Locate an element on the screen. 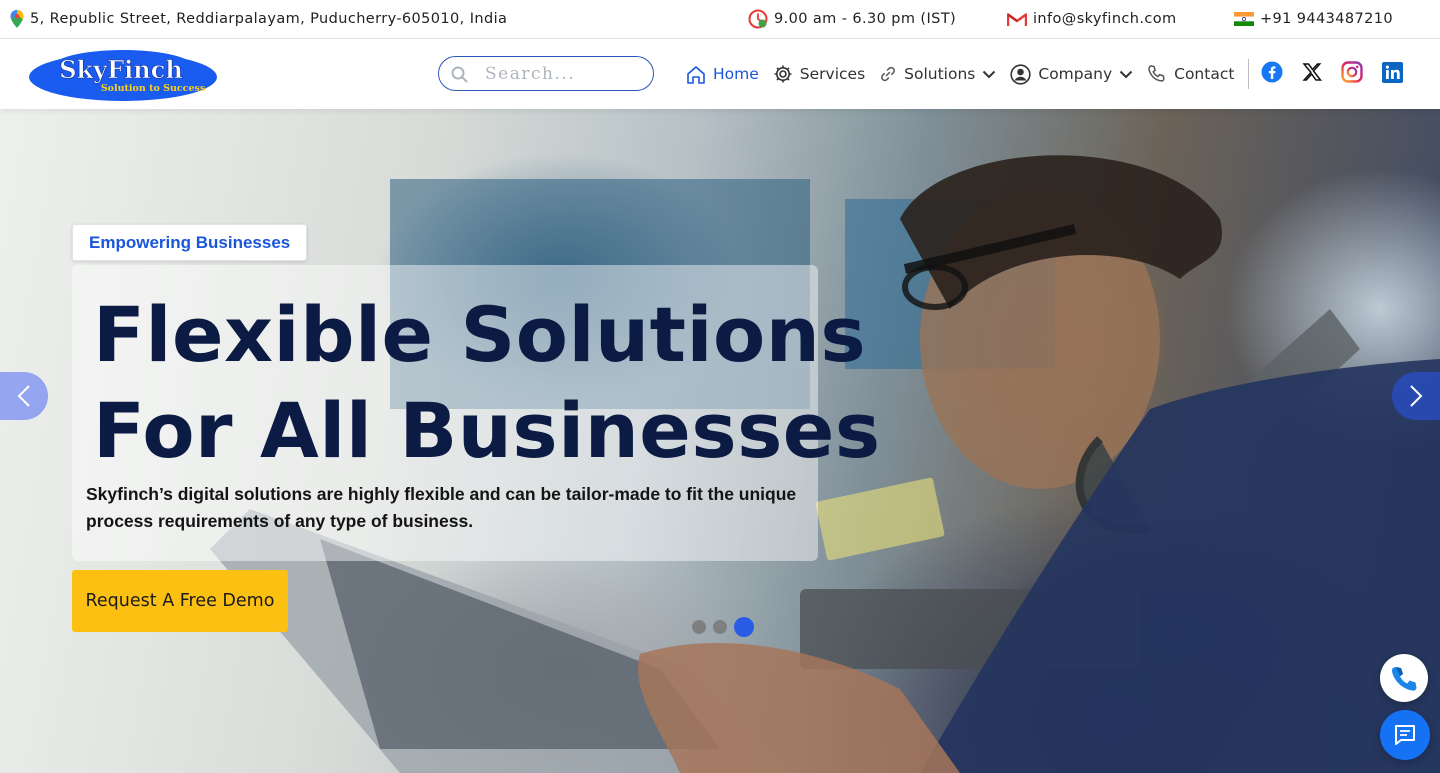  clock-icon is located at coordinates (758, 19).